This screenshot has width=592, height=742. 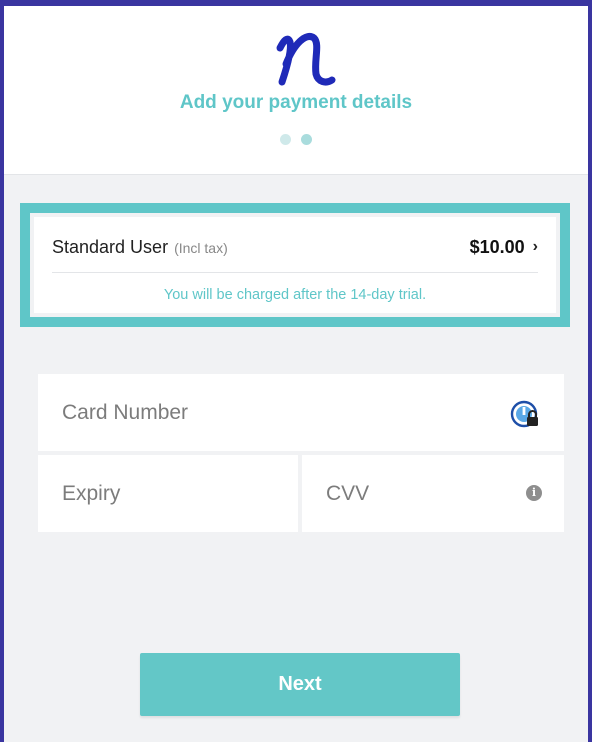 What do you see at coordinates (433, 493) in the screenshot?
I see `cvv-field: CVV i` at bounding box center [433, 493].